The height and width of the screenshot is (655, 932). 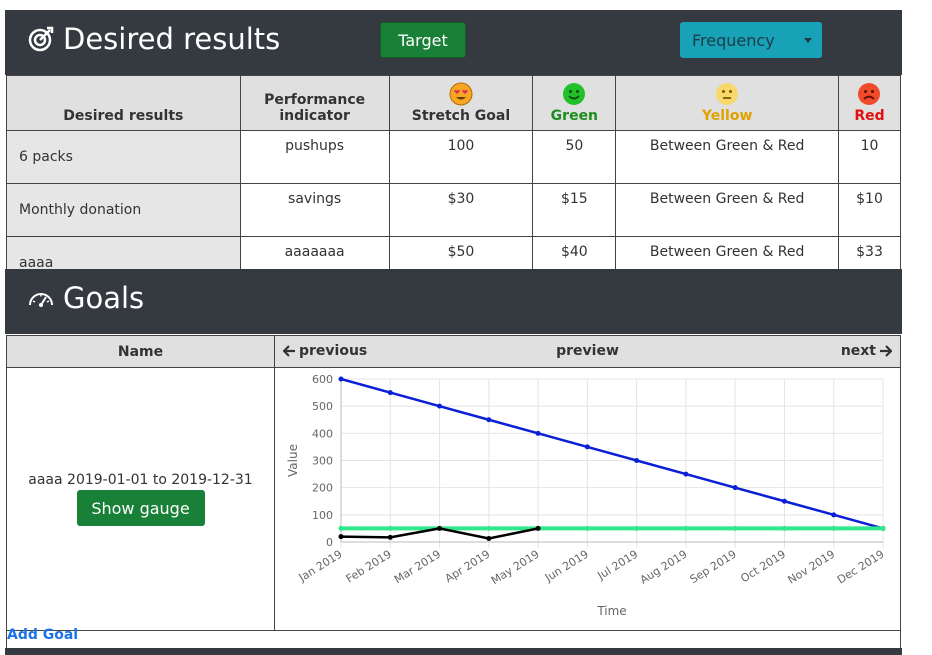 I want to click on y-axis-label: Value, so click(x=293, y=460).